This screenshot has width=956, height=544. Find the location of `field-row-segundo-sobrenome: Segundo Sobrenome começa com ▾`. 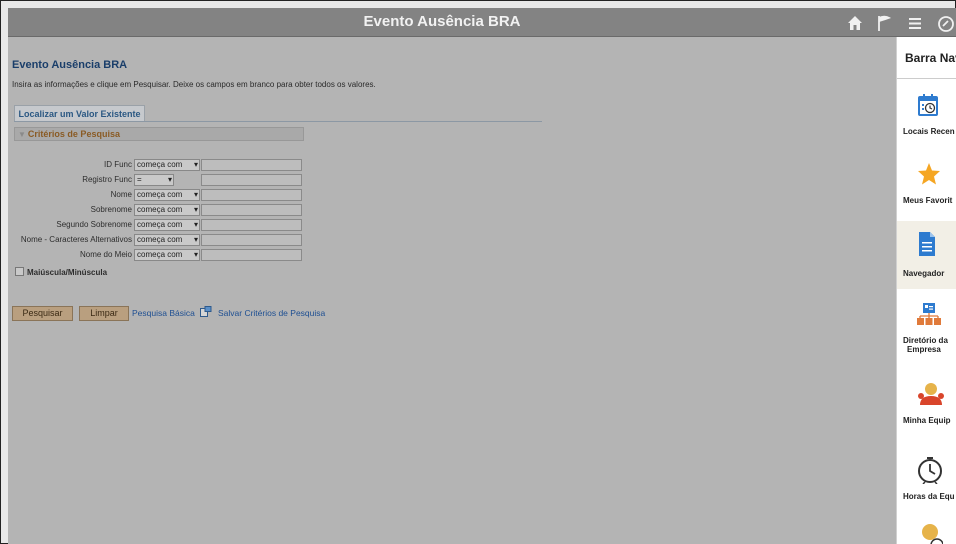

field-row-segundo-sobrenome: Segundo Sobrenome começa com ▾ is located at coordinates (158, 225).